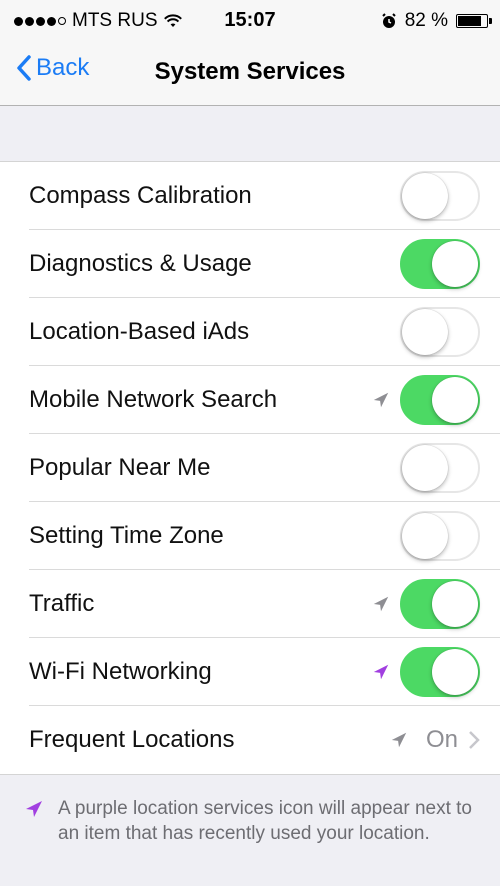 Image resolution: width=500 pixels, height=886 pixels. What do you see at coordinates (120, 671) in the screenshot?
I see `row-label: Wi-Fi Networking` at bounding box center [120, 671].